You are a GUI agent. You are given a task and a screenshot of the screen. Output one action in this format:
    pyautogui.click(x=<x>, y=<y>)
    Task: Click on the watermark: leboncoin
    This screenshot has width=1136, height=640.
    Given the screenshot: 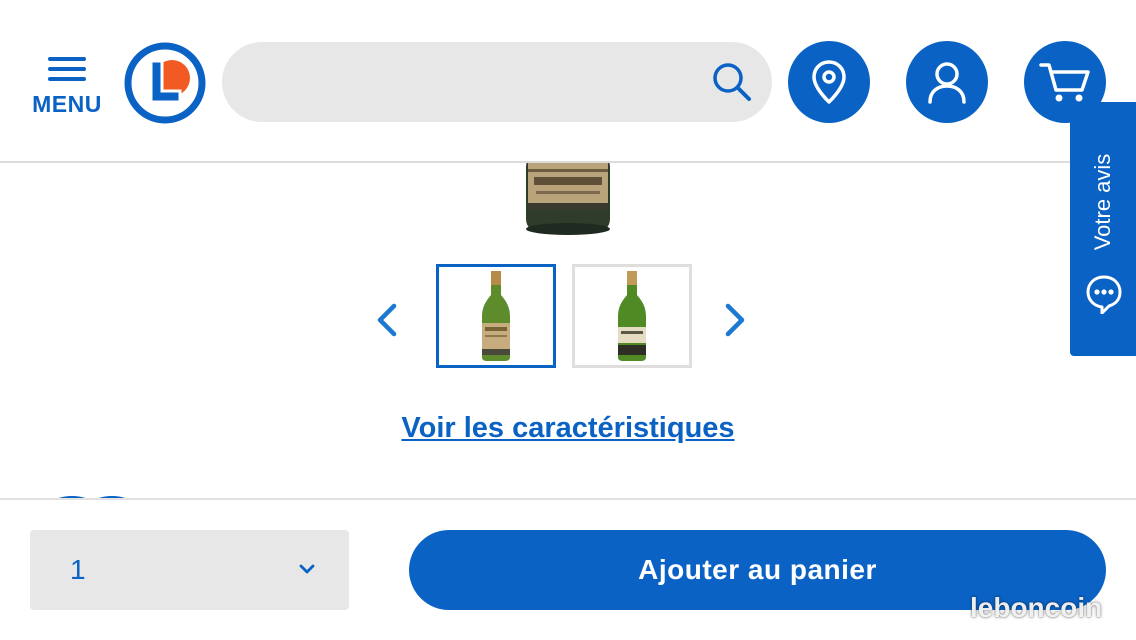 What is the action you would take?
    pyautogui.click(x=1036, y=607)
    